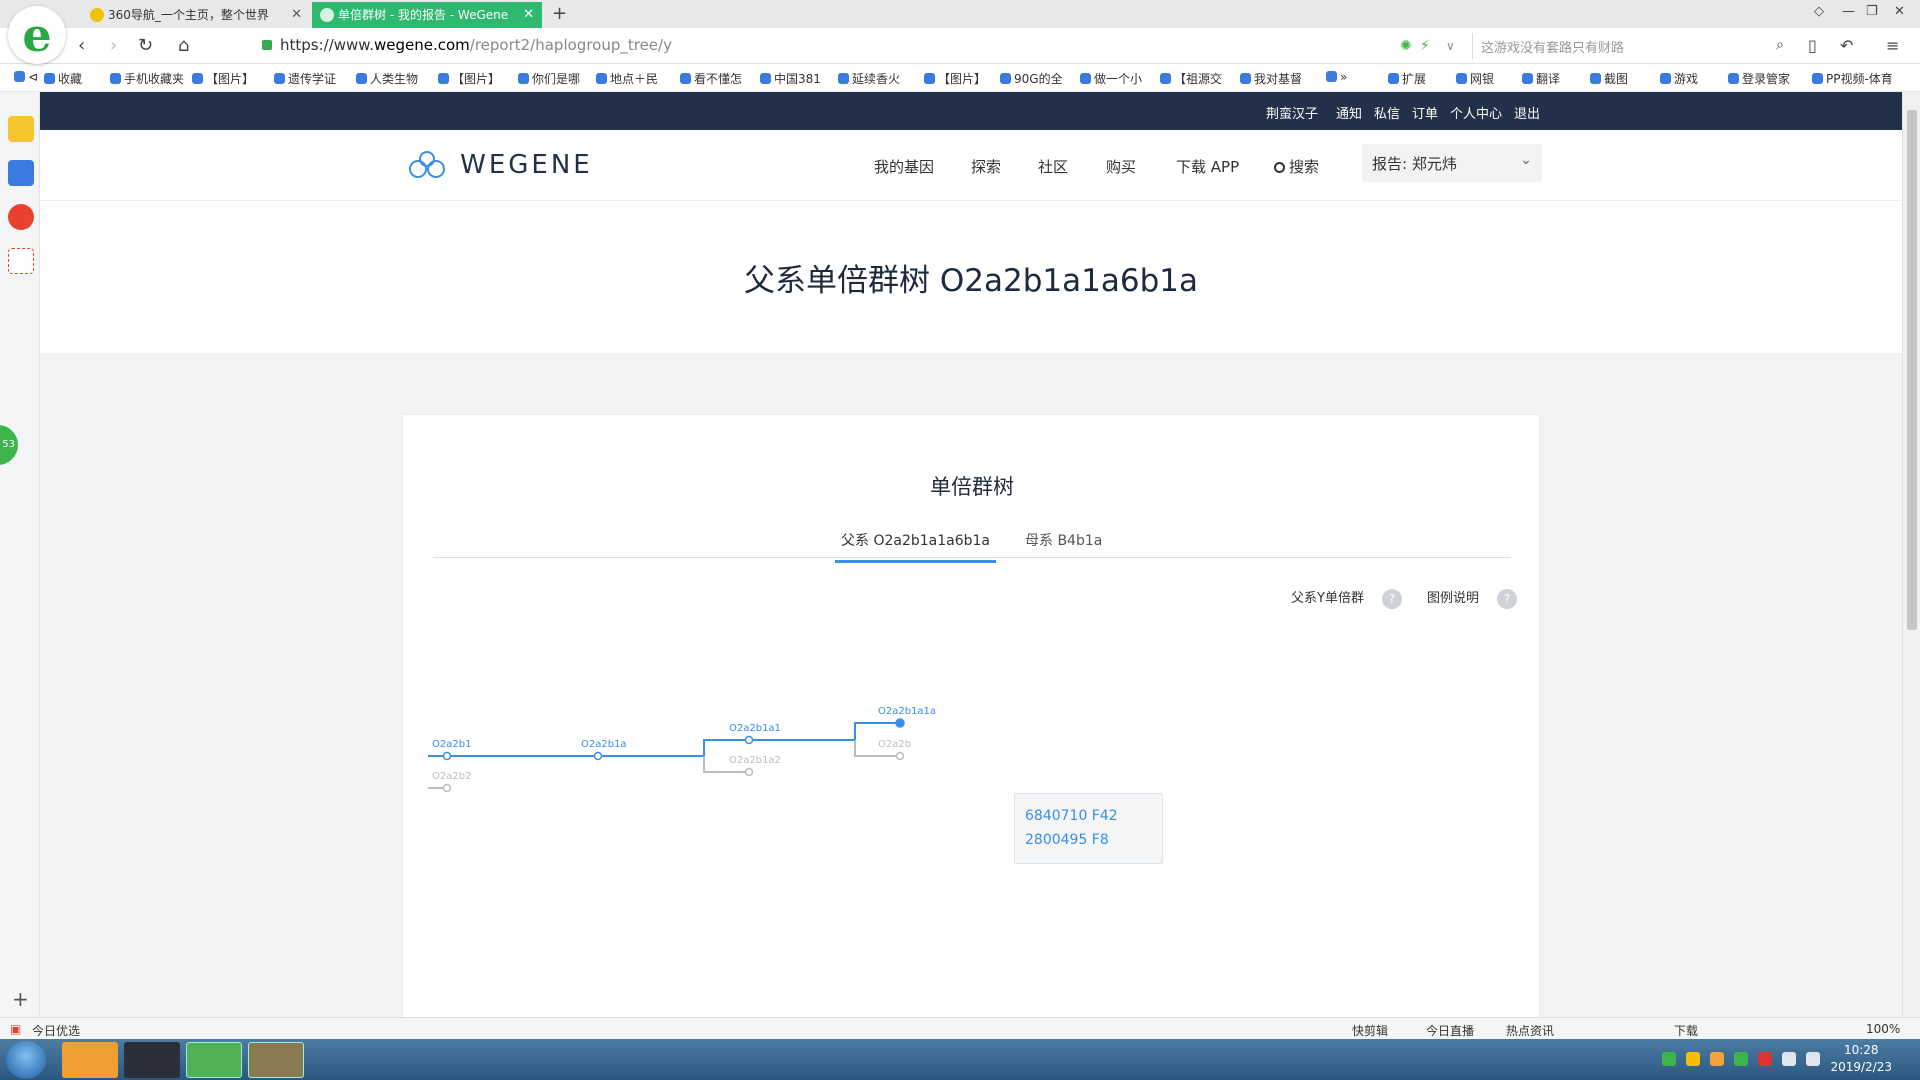 This screenshot has width=1920, height=1080. Describe the element at coordinates (790, 78) in the screenshot. I see `bookmark-item: 中国381` at that location.